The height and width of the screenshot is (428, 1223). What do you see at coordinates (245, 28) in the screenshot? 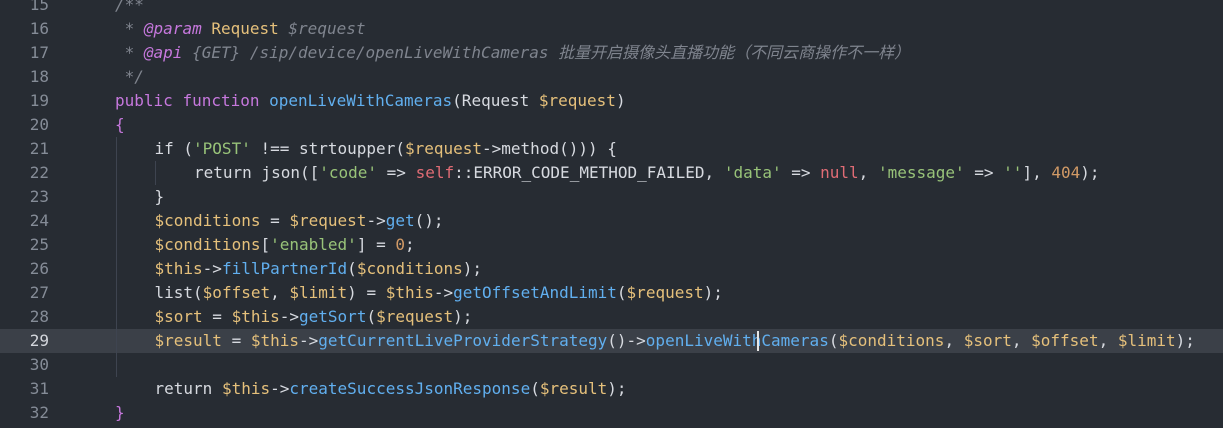
I see `code-token: Request` at bounding box center [245, 28].